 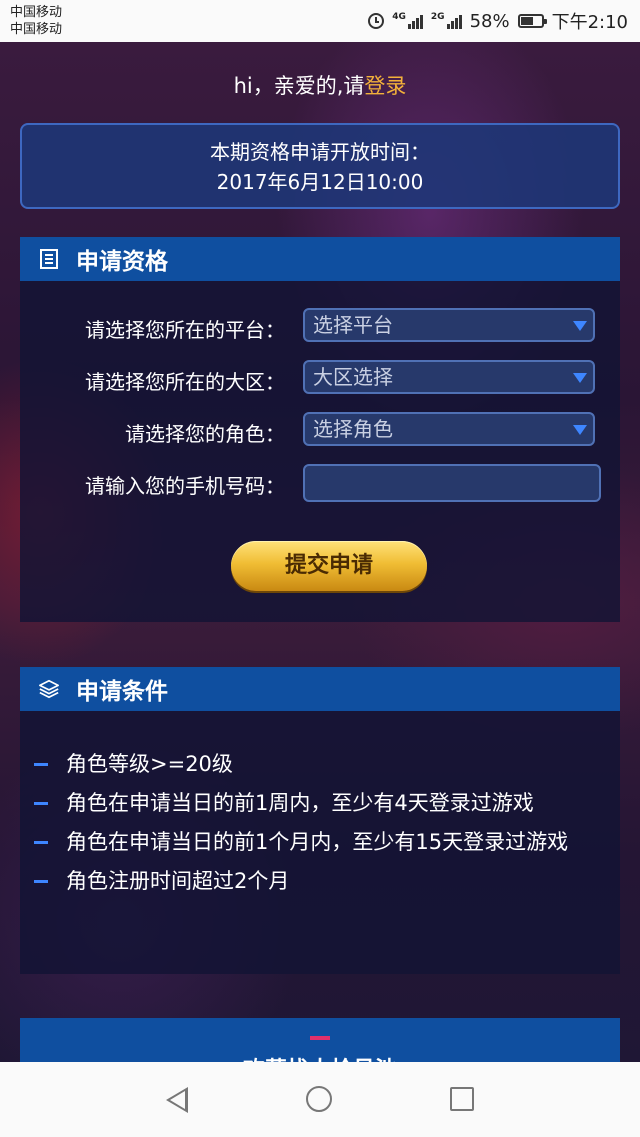 I want to click on network-type-2: 2G, so click(x=437, y=17).